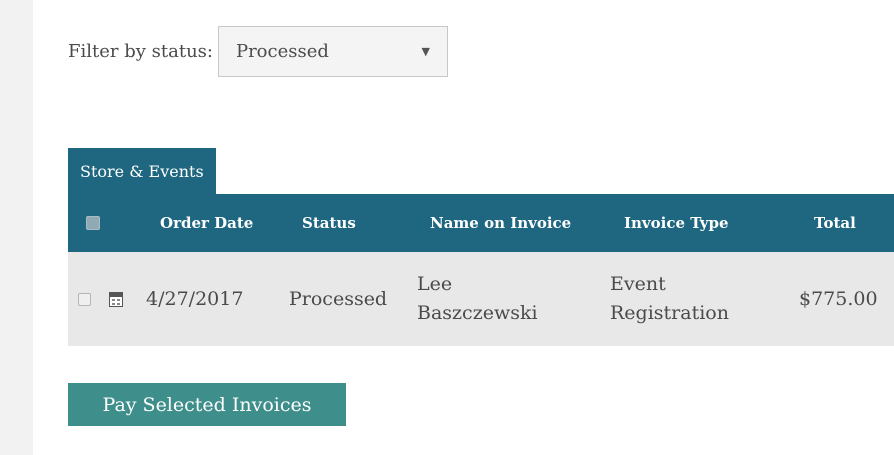 This screenshot has height=455, width=894. What do you see at coordinates (669, 313) in the screenshot?
I see `cell-type-line2: Registration` at bounding box center [669, 313].